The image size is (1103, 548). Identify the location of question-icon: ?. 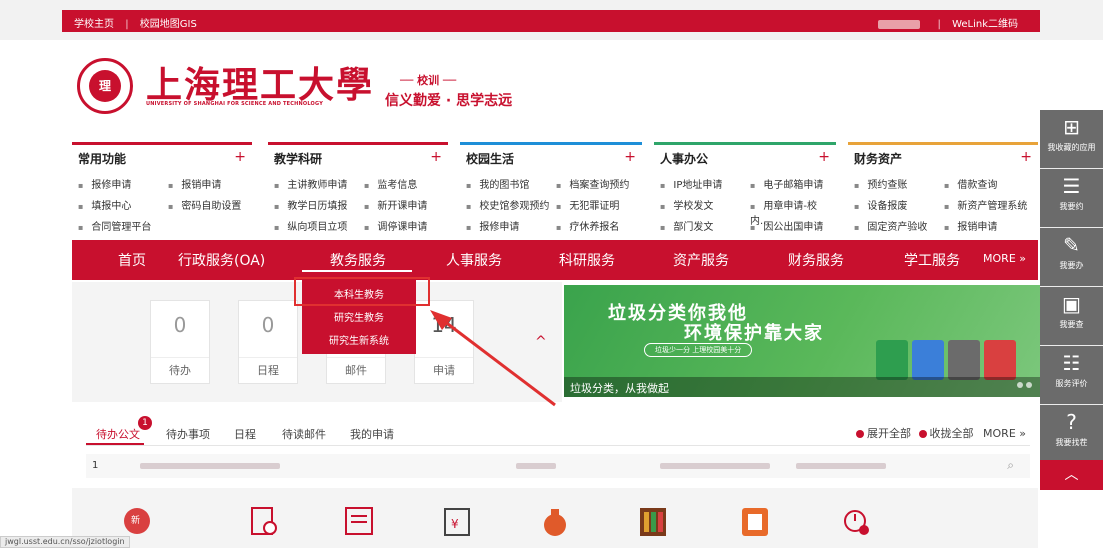
(1071, 422).